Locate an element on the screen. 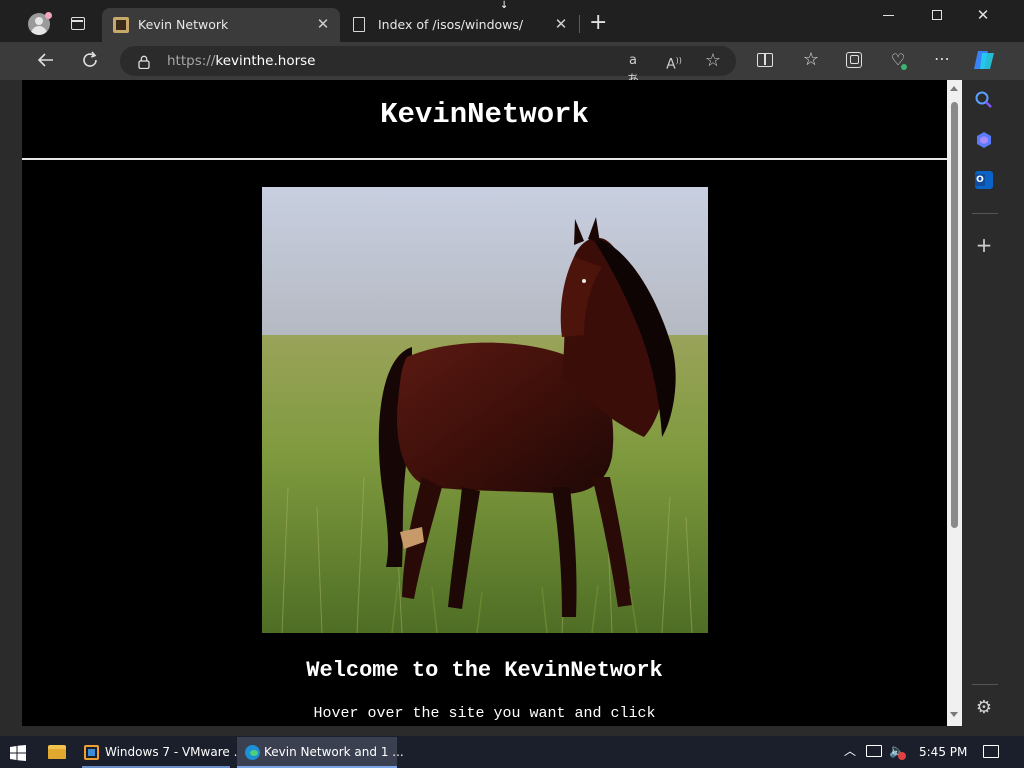 This screenshot has height=768, width=1024. welcome-heading: Welcome to the KevinNetwork is located at coordinates (484, 670).